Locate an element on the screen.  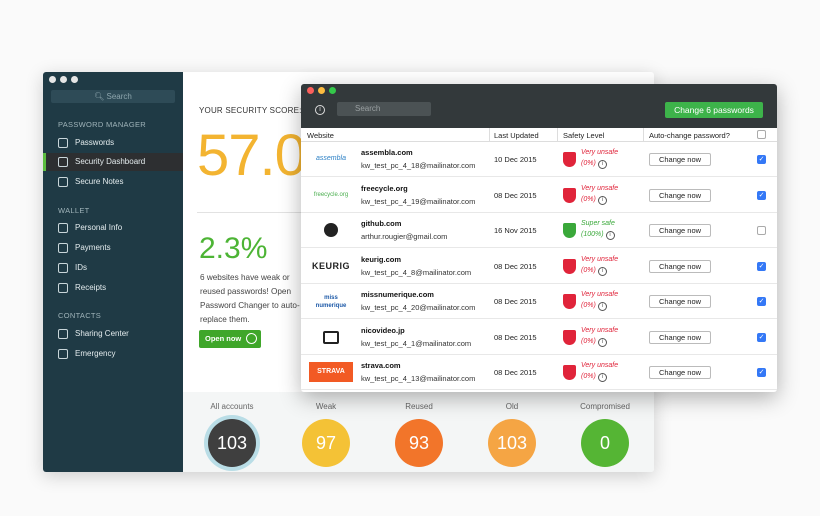
card-icon is located at coordinates (63, 248).